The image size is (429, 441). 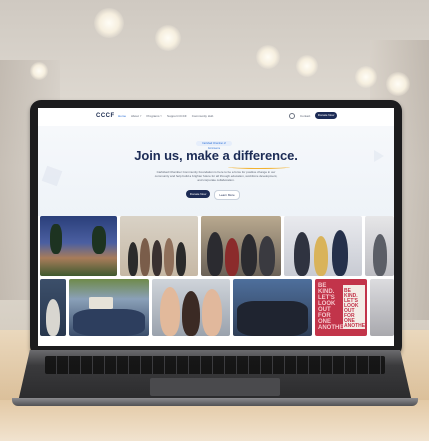 What do you see at coordinates (215, 402) in the screenshot?
I see `laptop-front-edge` at bounding box center [215, 402].